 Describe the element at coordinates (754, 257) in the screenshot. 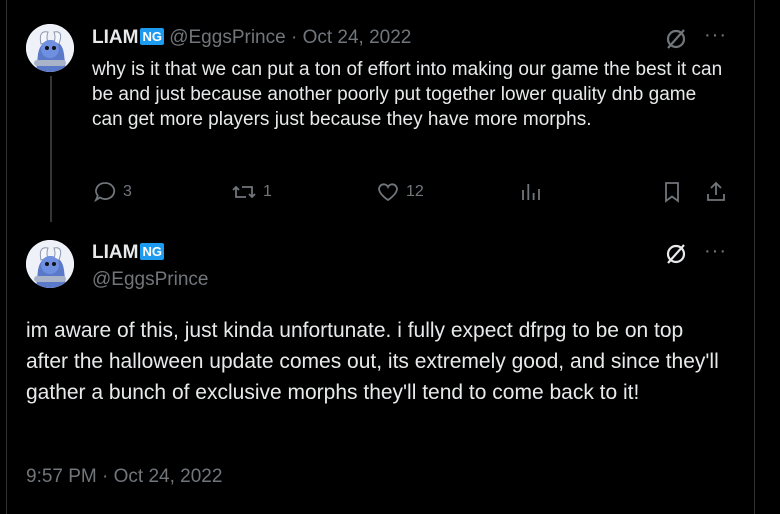

I see `right-frame-border` at that location.